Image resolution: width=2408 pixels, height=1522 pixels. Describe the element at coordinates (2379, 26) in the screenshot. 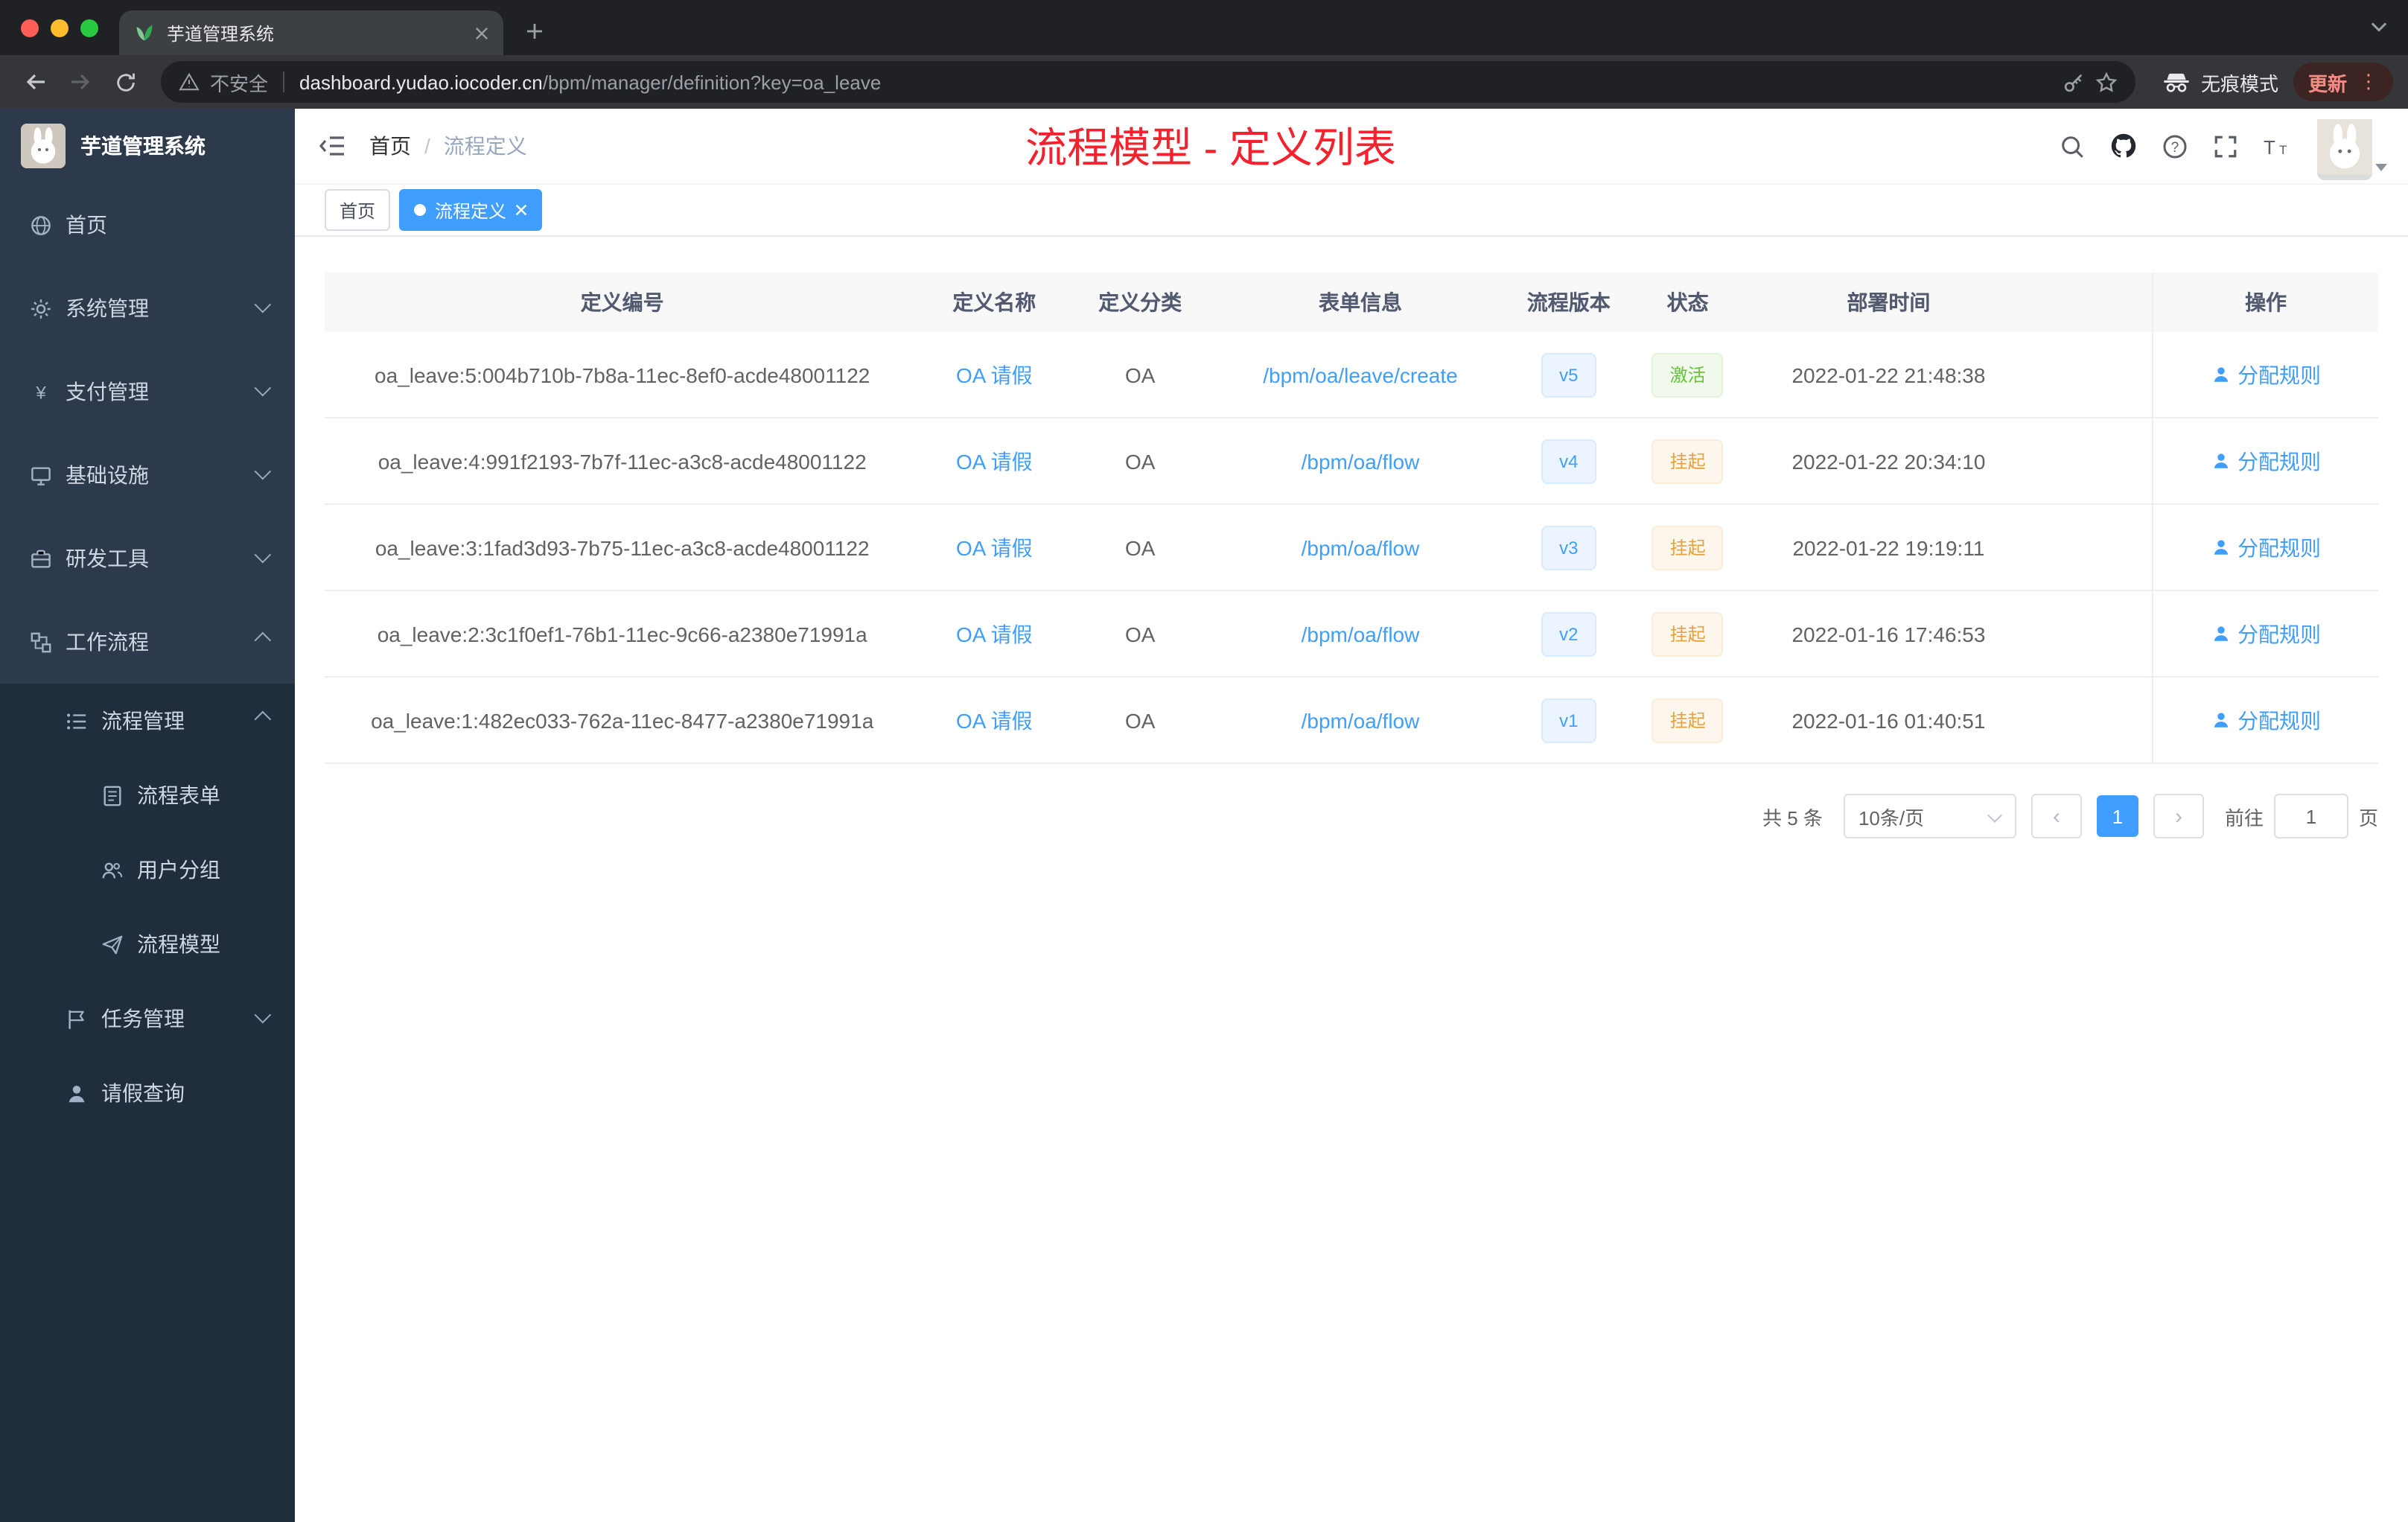

I see `tab-search-chevron-icon` at that location.